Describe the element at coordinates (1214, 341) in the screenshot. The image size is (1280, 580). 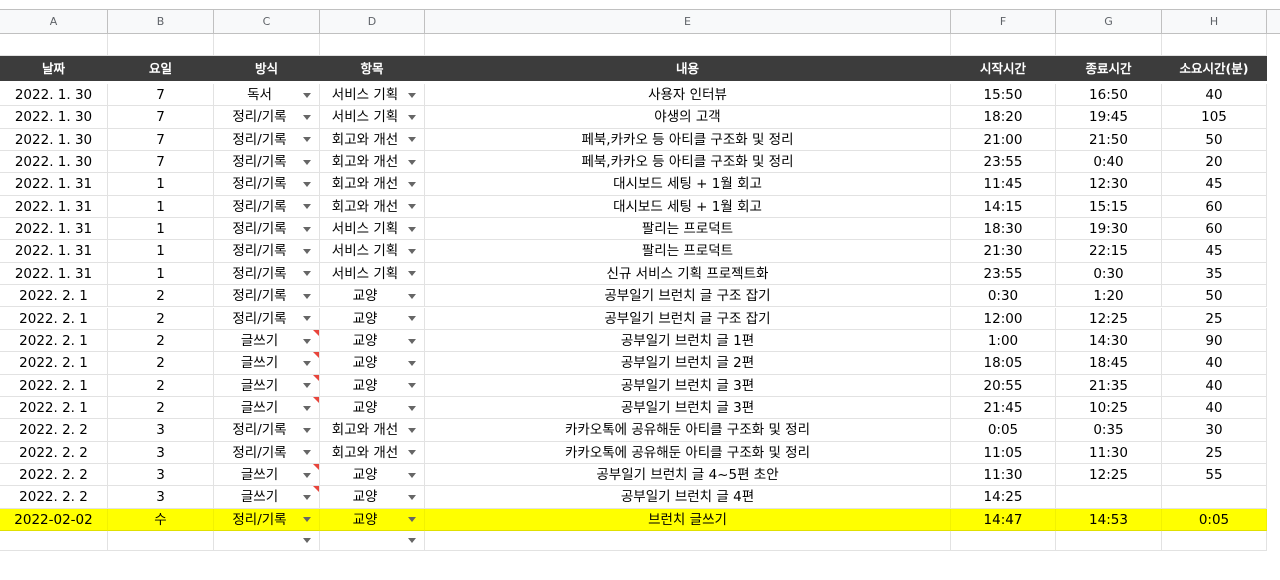
I see `cell-duration: 90` at that location.